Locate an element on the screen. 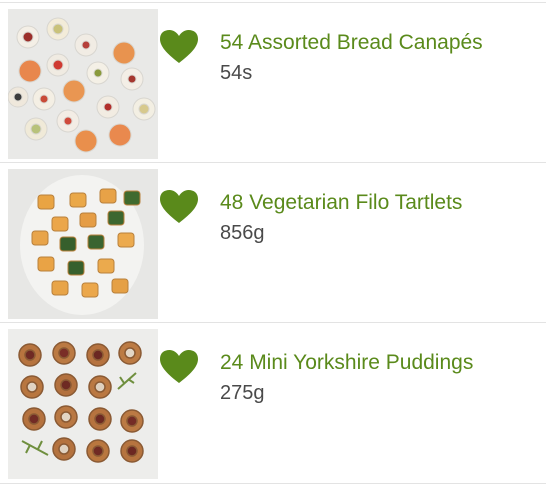  product-size: 856g is located at coordinates (242, 233).